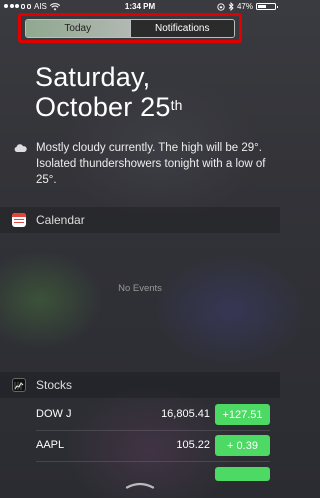 This screenshot has width=320, height=498. I want to click on date-month-day: October 25, so click(103, 107).